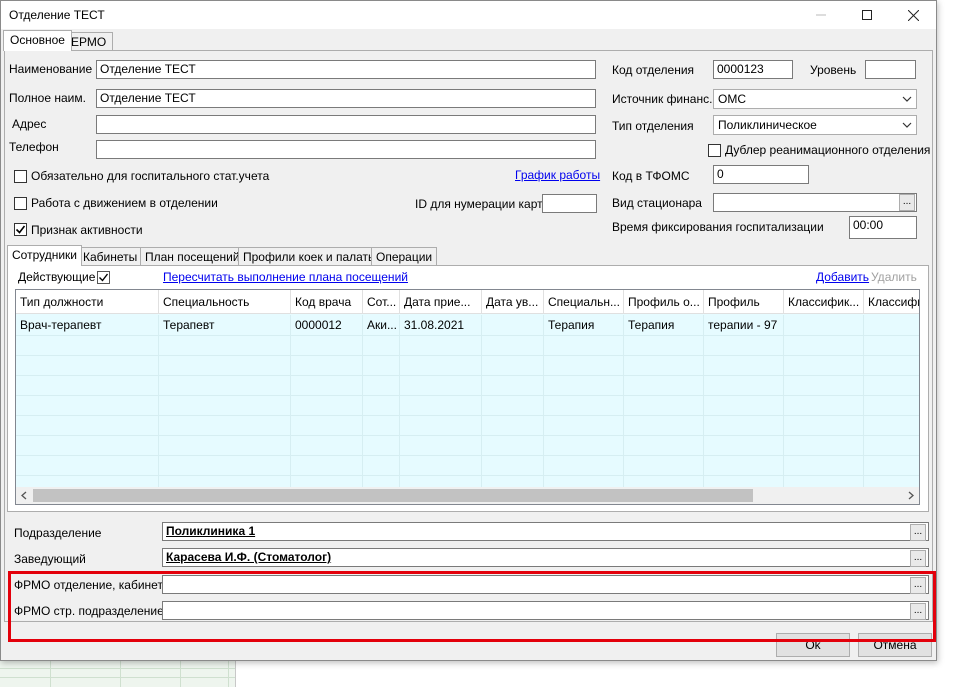 The height and width of the screenshot is (687, 955). What do you see at coordinates (833, 70) in the screenshot?
I see `level-label: Уровень` at bounding box center [833, 70].